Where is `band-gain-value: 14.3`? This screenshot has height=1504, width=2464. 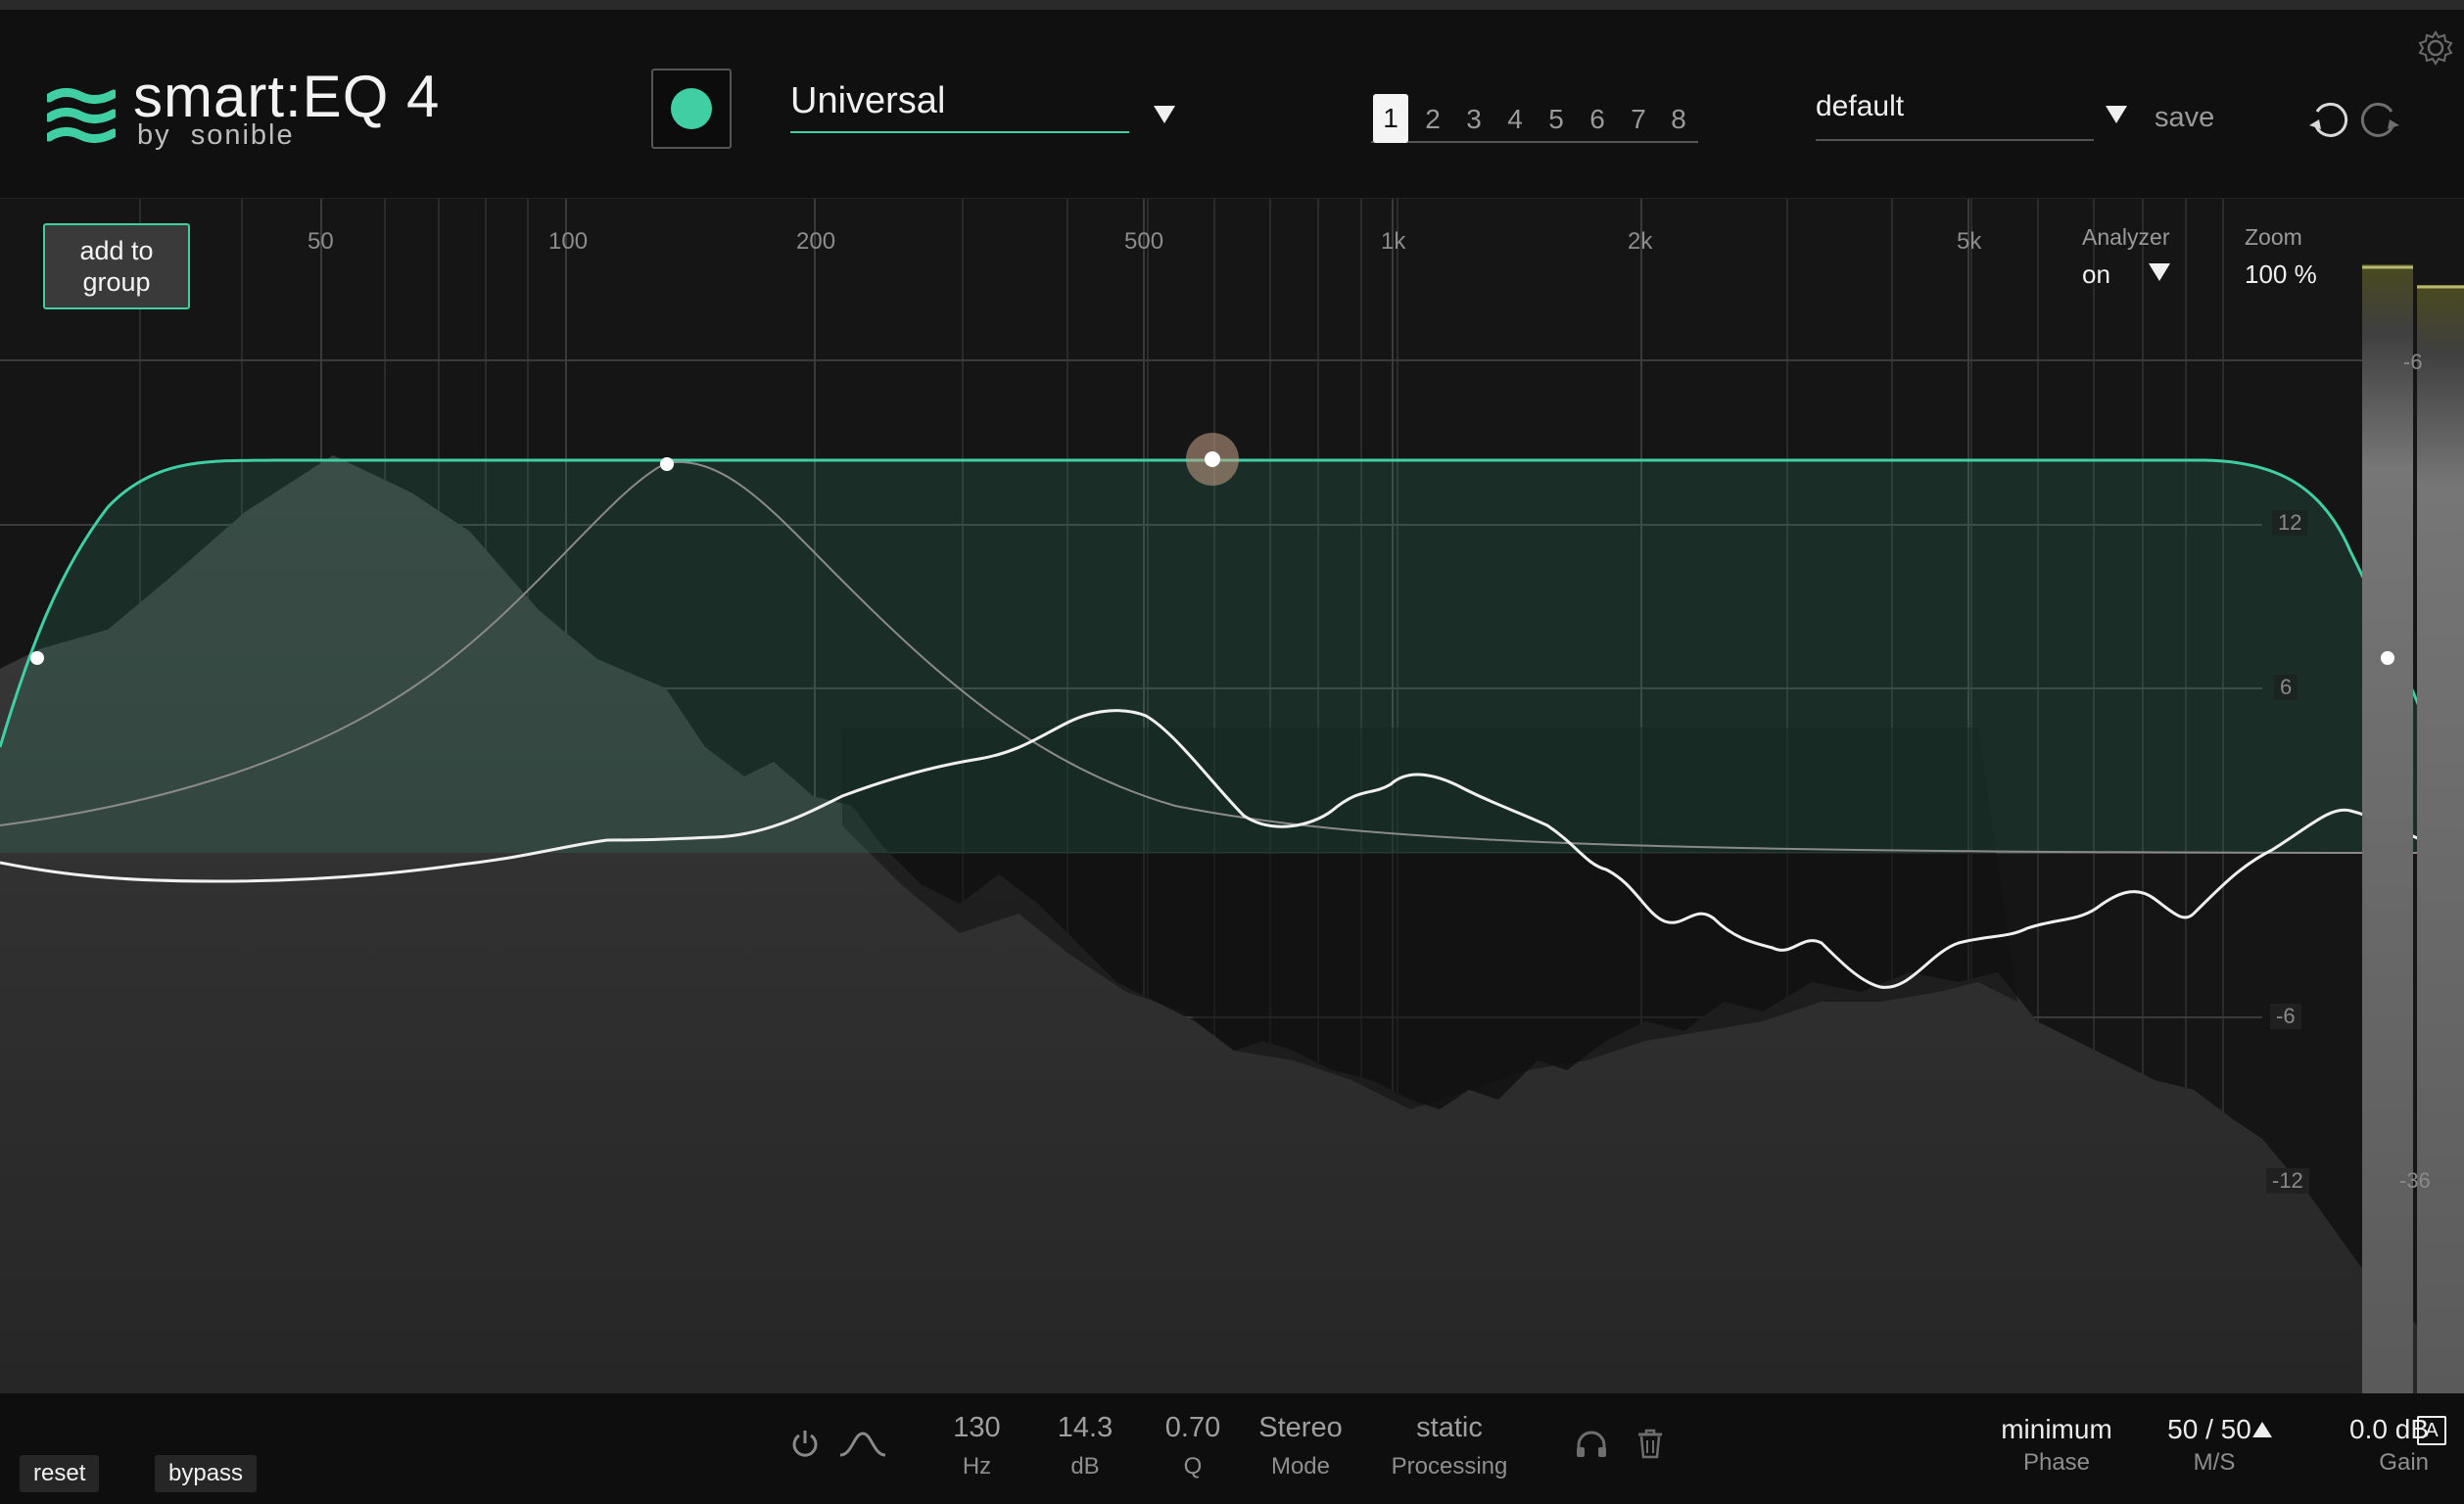 band-gain-value: 14.3 is located at coordinates (1085, 1428).